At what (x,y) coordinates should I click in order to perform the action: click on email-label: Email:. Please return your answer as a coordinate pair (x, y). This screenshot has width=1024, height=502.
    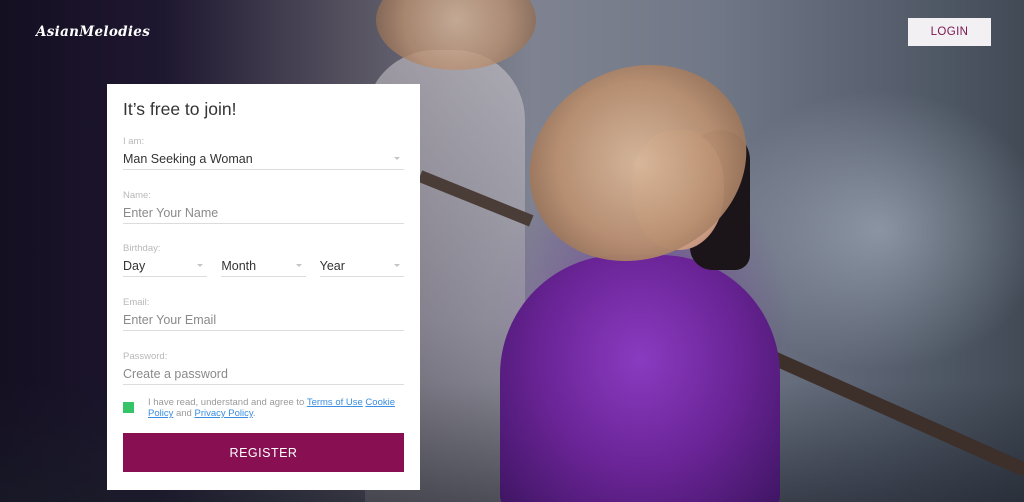
    Looking at the image, I should click on (136, 302).